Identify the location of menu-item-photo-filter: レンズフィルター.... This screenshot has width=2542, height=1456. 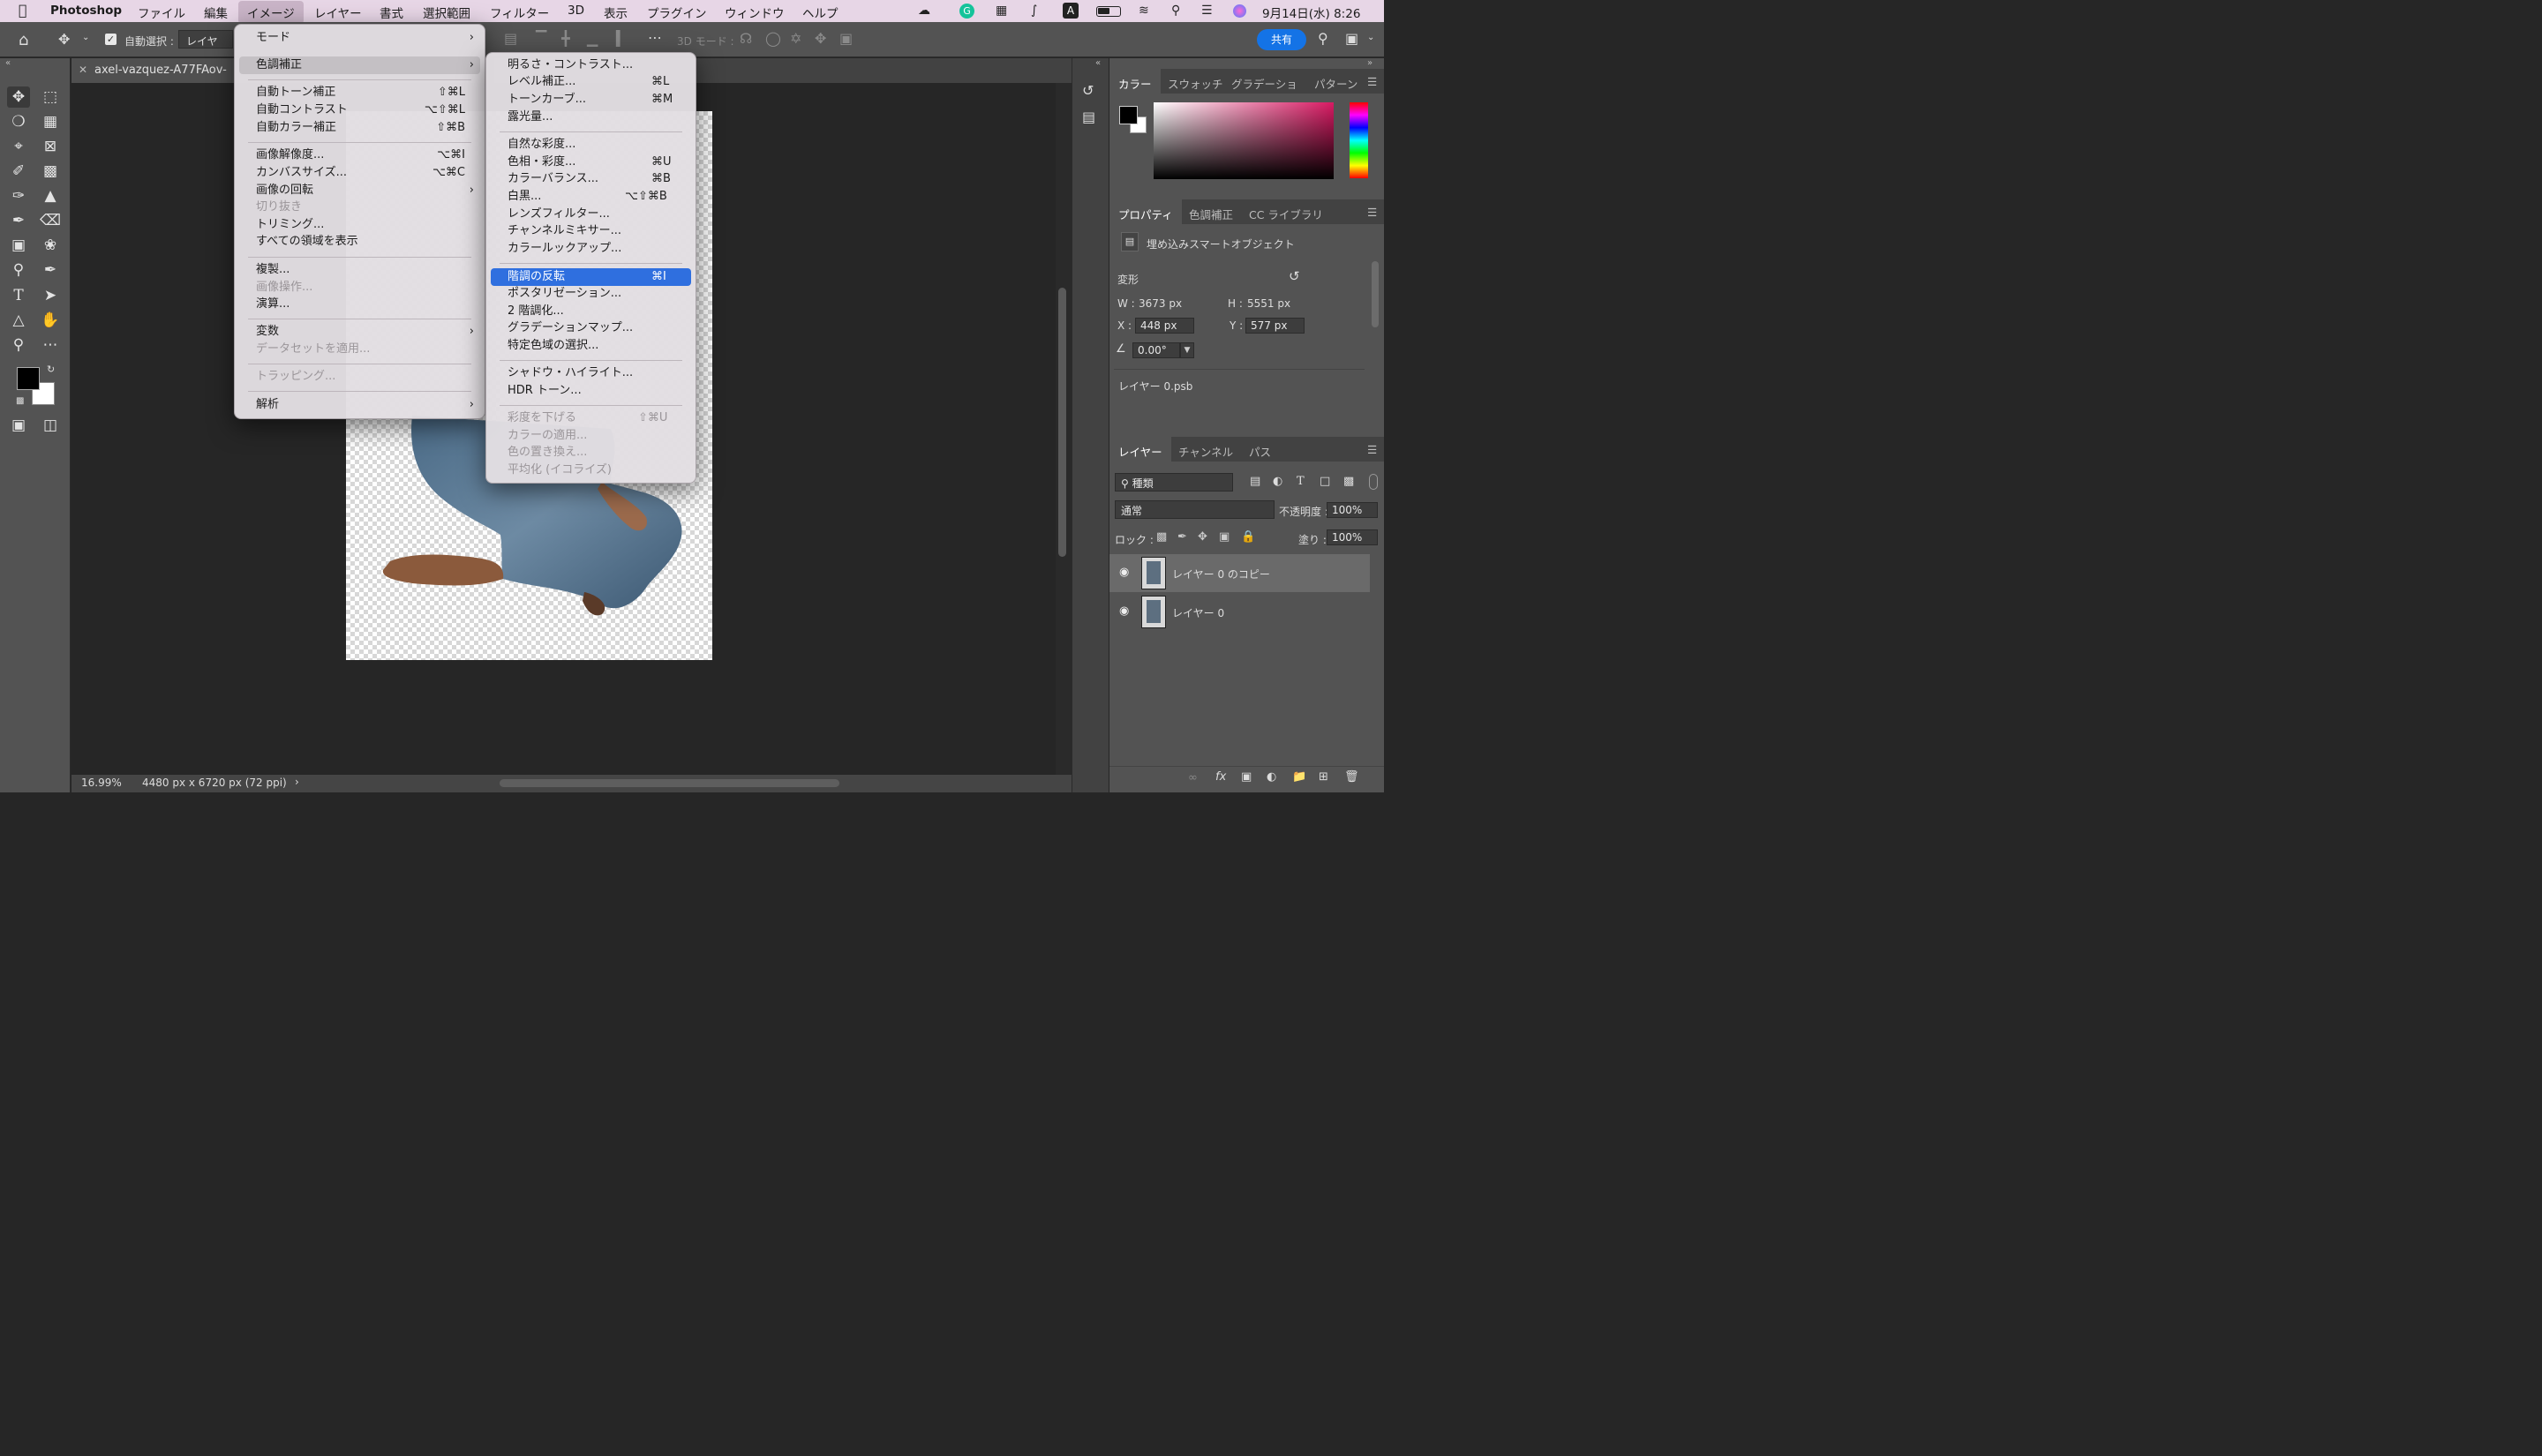
(591, 214).